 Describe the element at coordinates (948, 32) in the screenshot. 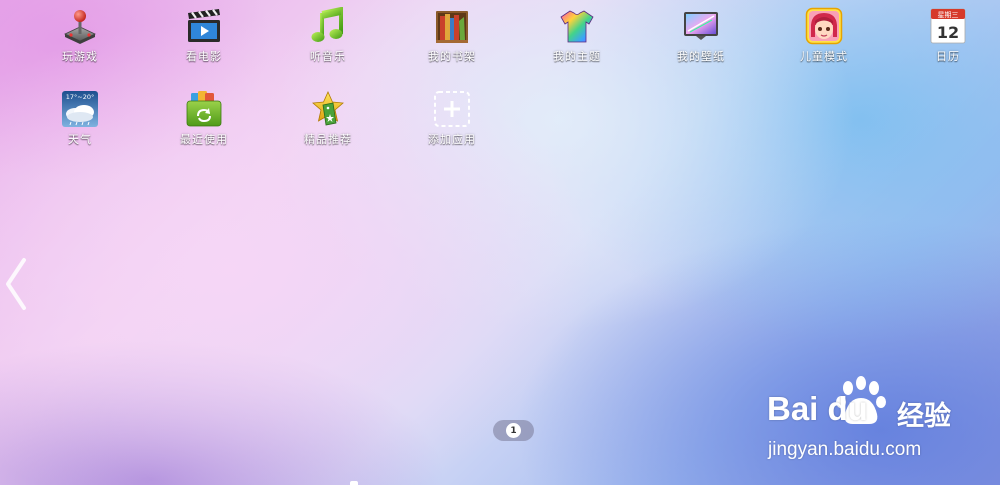

I see `calendar-day: 12` at that location.